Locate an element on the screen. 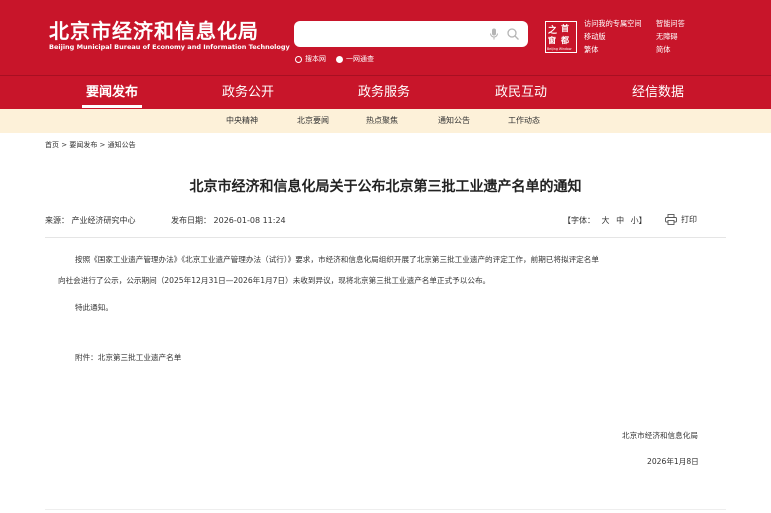 Image resolution: width=771 pixels, height=513 pixels. radio-checked is located at coordinates (339, 59).